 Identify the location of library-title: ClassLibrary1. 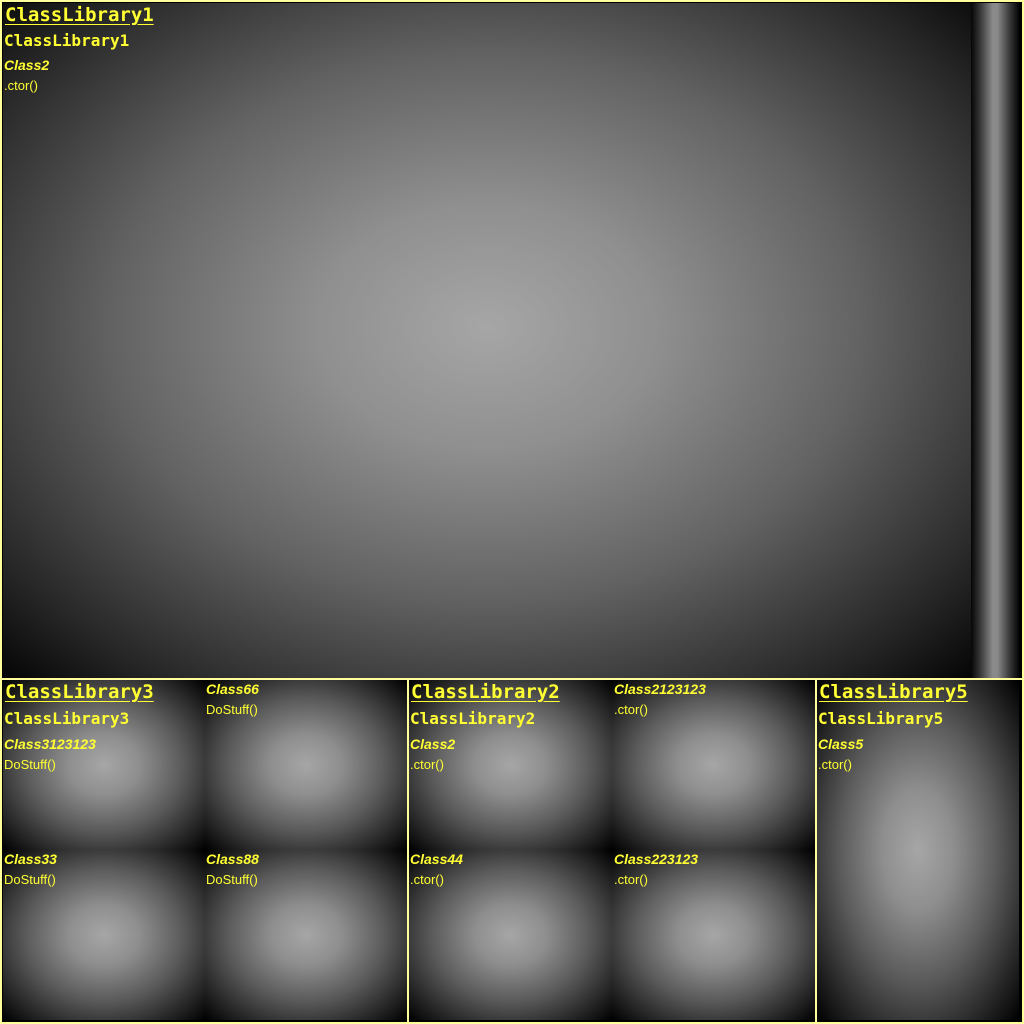
(79, 15).